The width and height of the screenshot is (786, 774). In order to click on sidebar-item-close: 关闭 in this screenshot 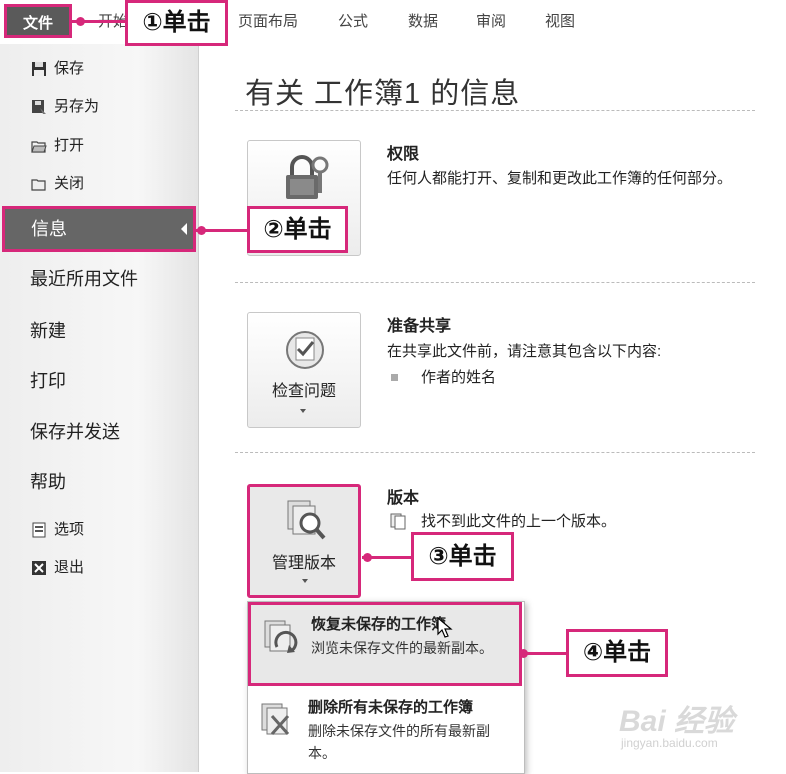, I will do `click(57, 184)`.